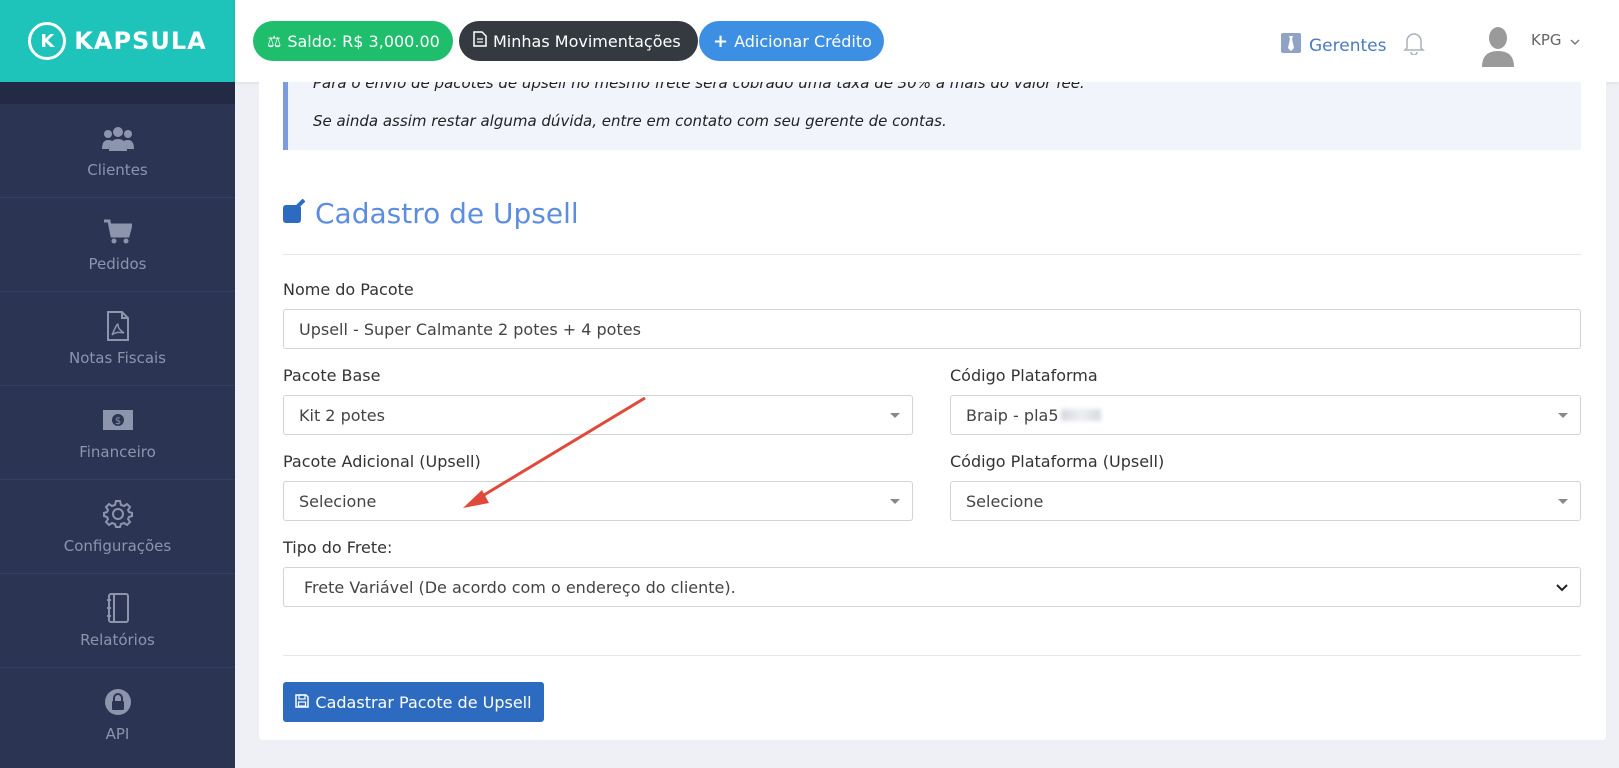  What do you see at coordinates (117, 263) in the screenshot?
I see `sidebar-item-label: Pedidos` at bounding box center [117, 263].